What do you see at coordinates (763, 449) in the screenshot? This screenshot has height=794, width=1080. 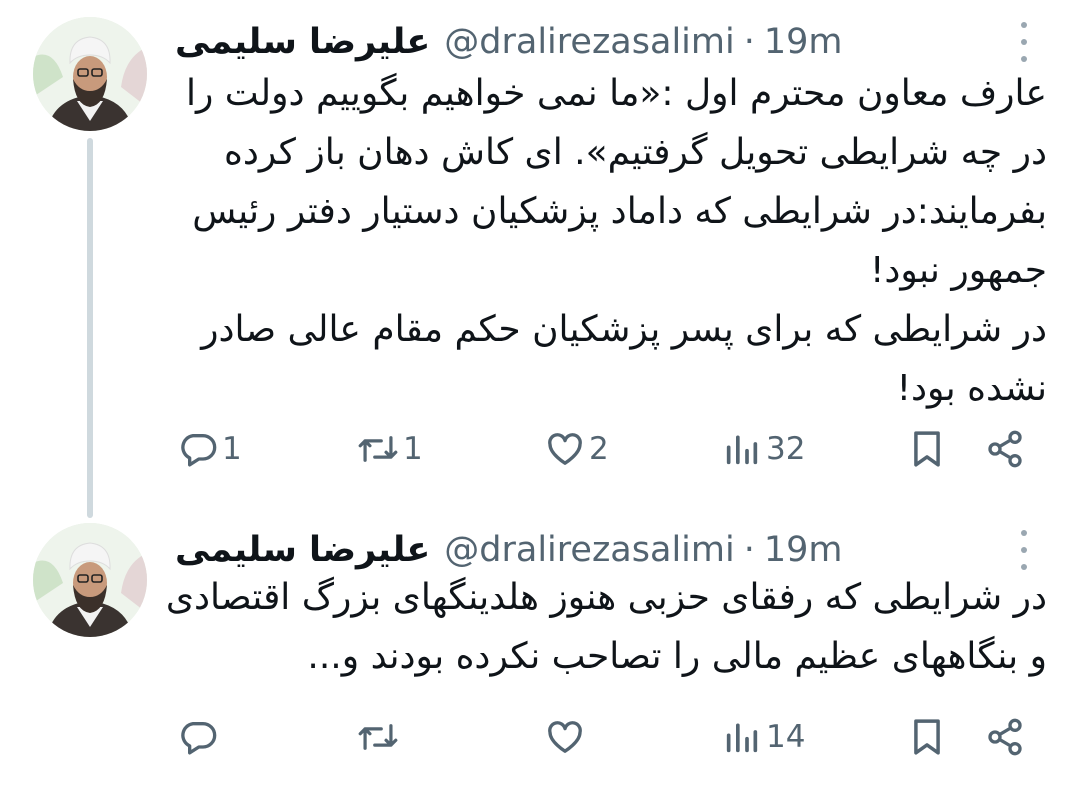 I see `views-button: 32` at bounding box center [763, 449].